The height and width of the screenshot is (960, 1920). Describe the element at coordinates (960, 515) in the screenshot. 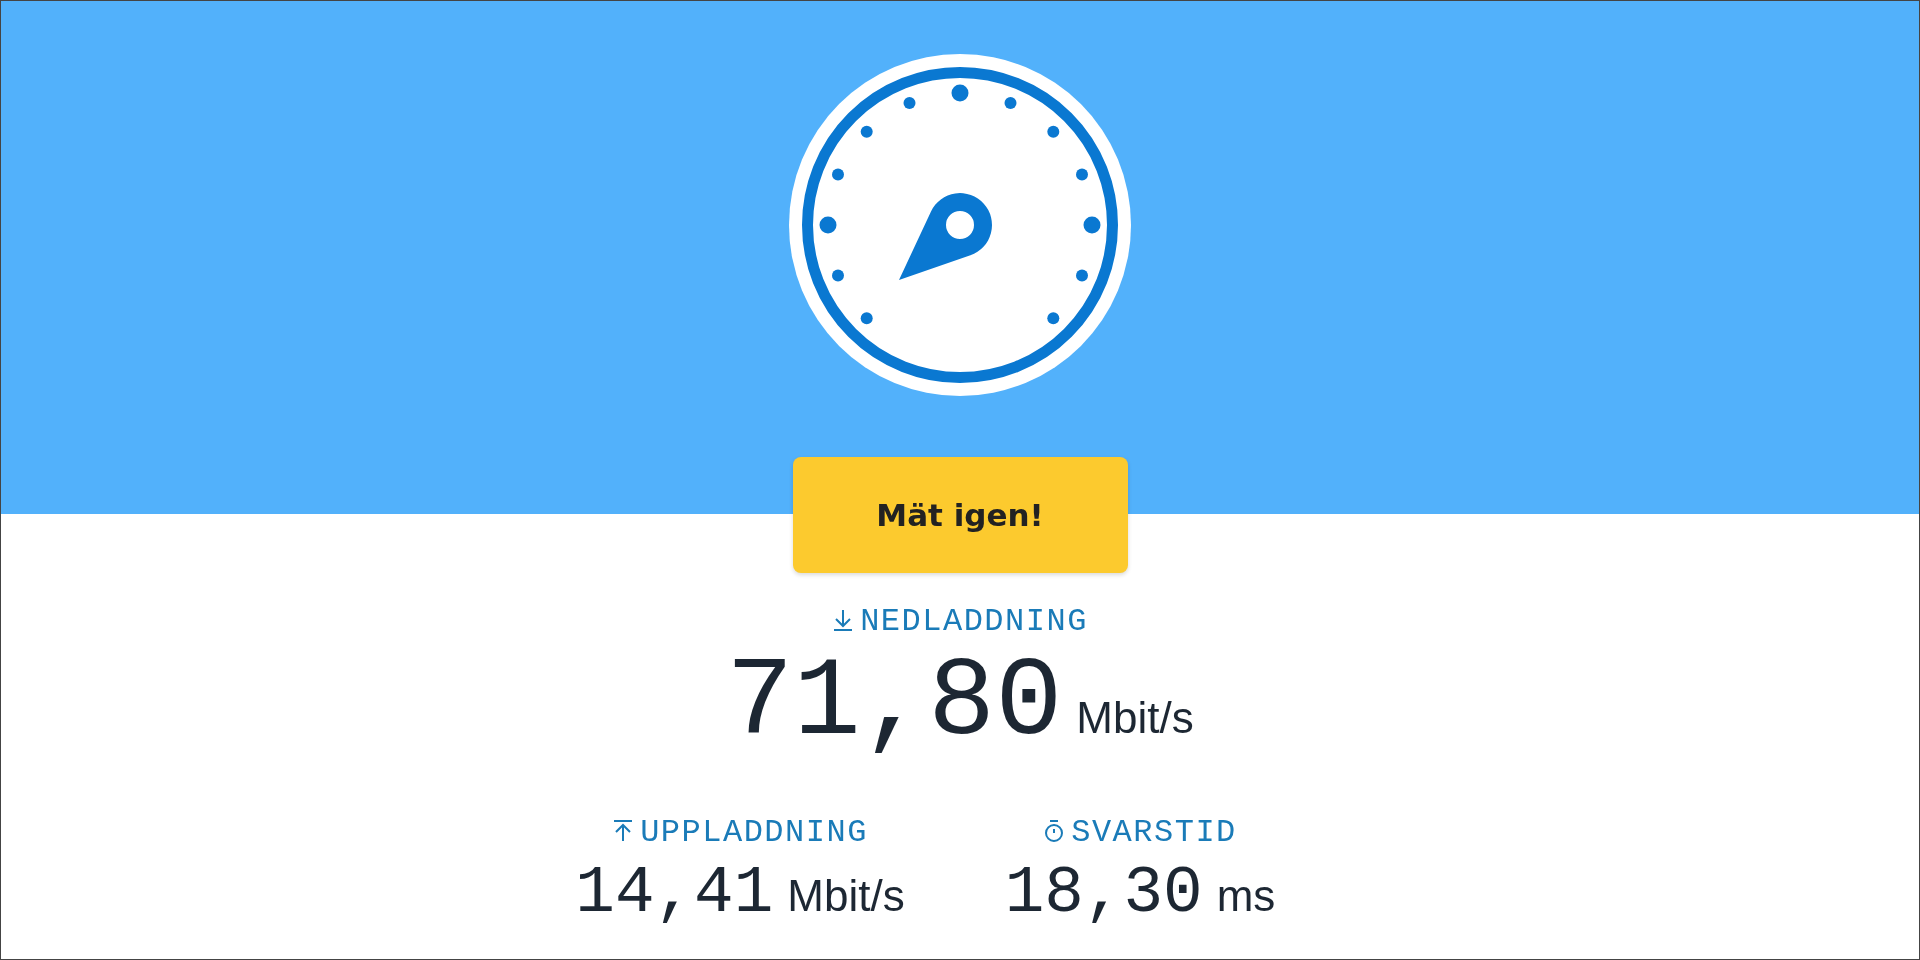

I see `measure-again-button: Mät igen!` at that location.